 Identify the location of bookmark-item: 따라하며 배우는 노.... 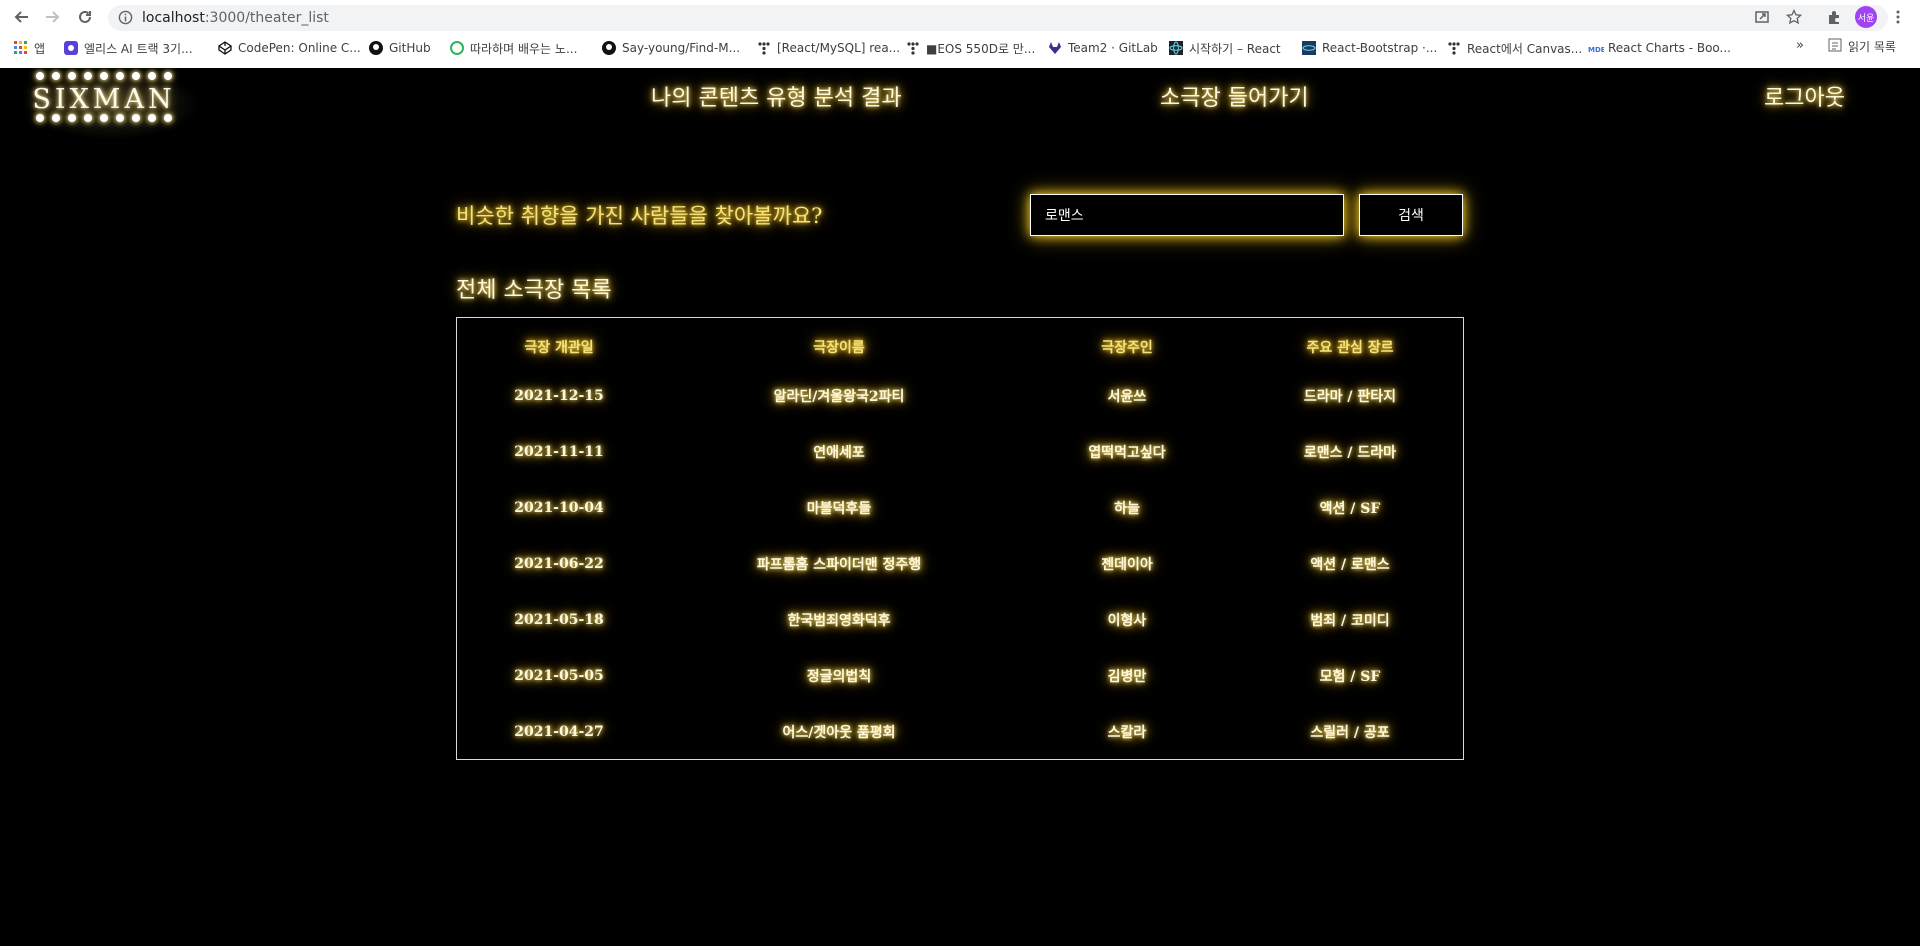
(513, 48).